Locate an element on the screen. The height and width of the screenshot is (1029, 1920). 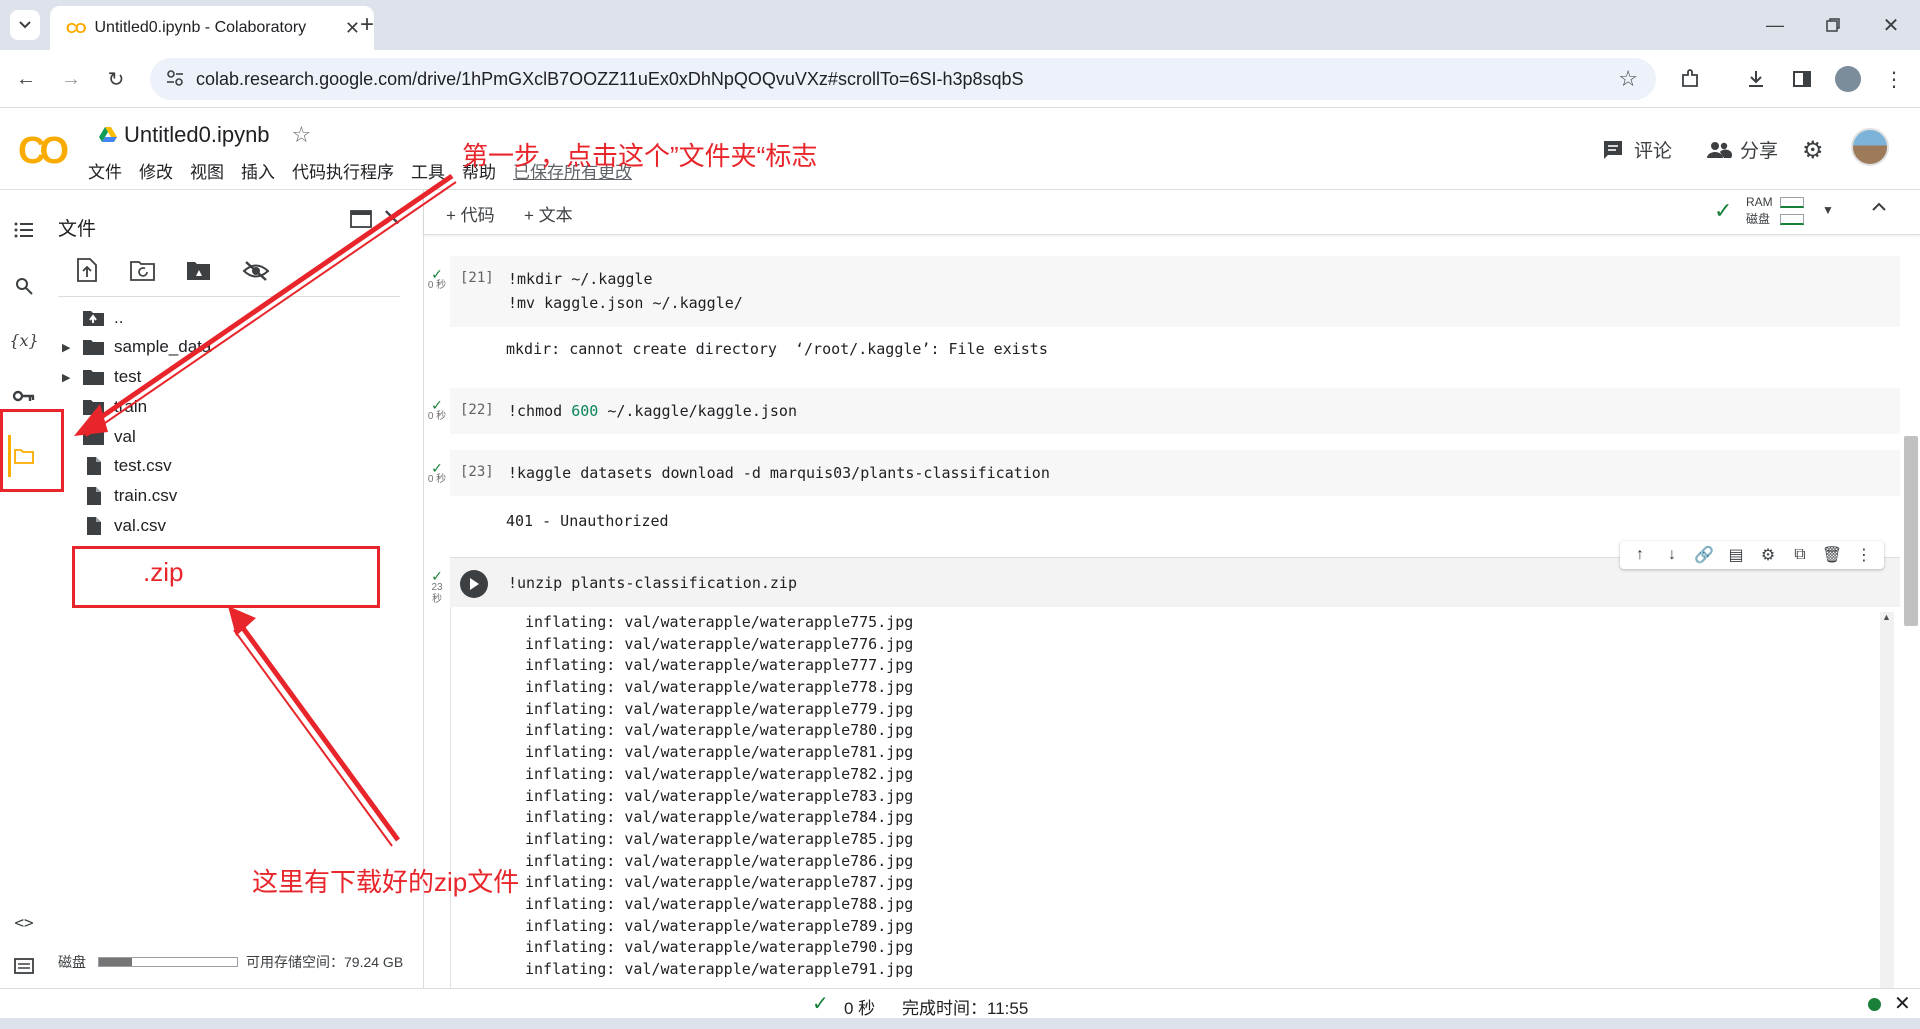
folder-item: ▶ test is located at coordinates (101, 377).